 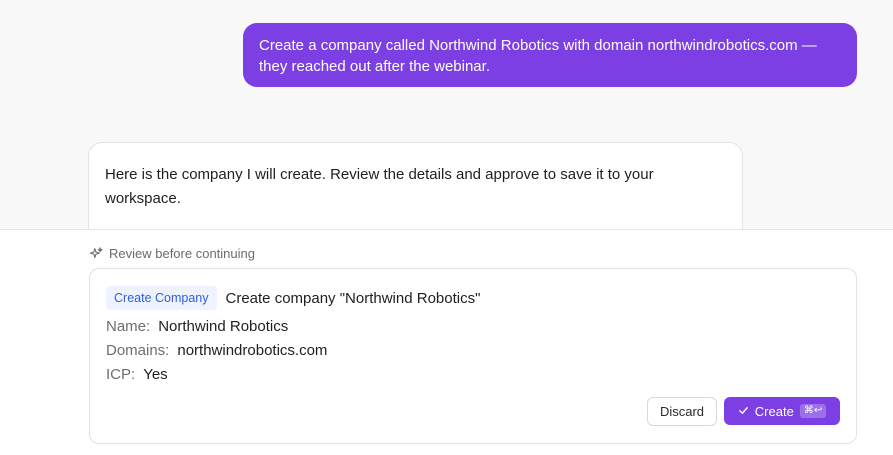 What do you see at coordinates (121, 374) in the screenshot?
I see `field-icp-label: ICP:` at bounding box center [121, 374].